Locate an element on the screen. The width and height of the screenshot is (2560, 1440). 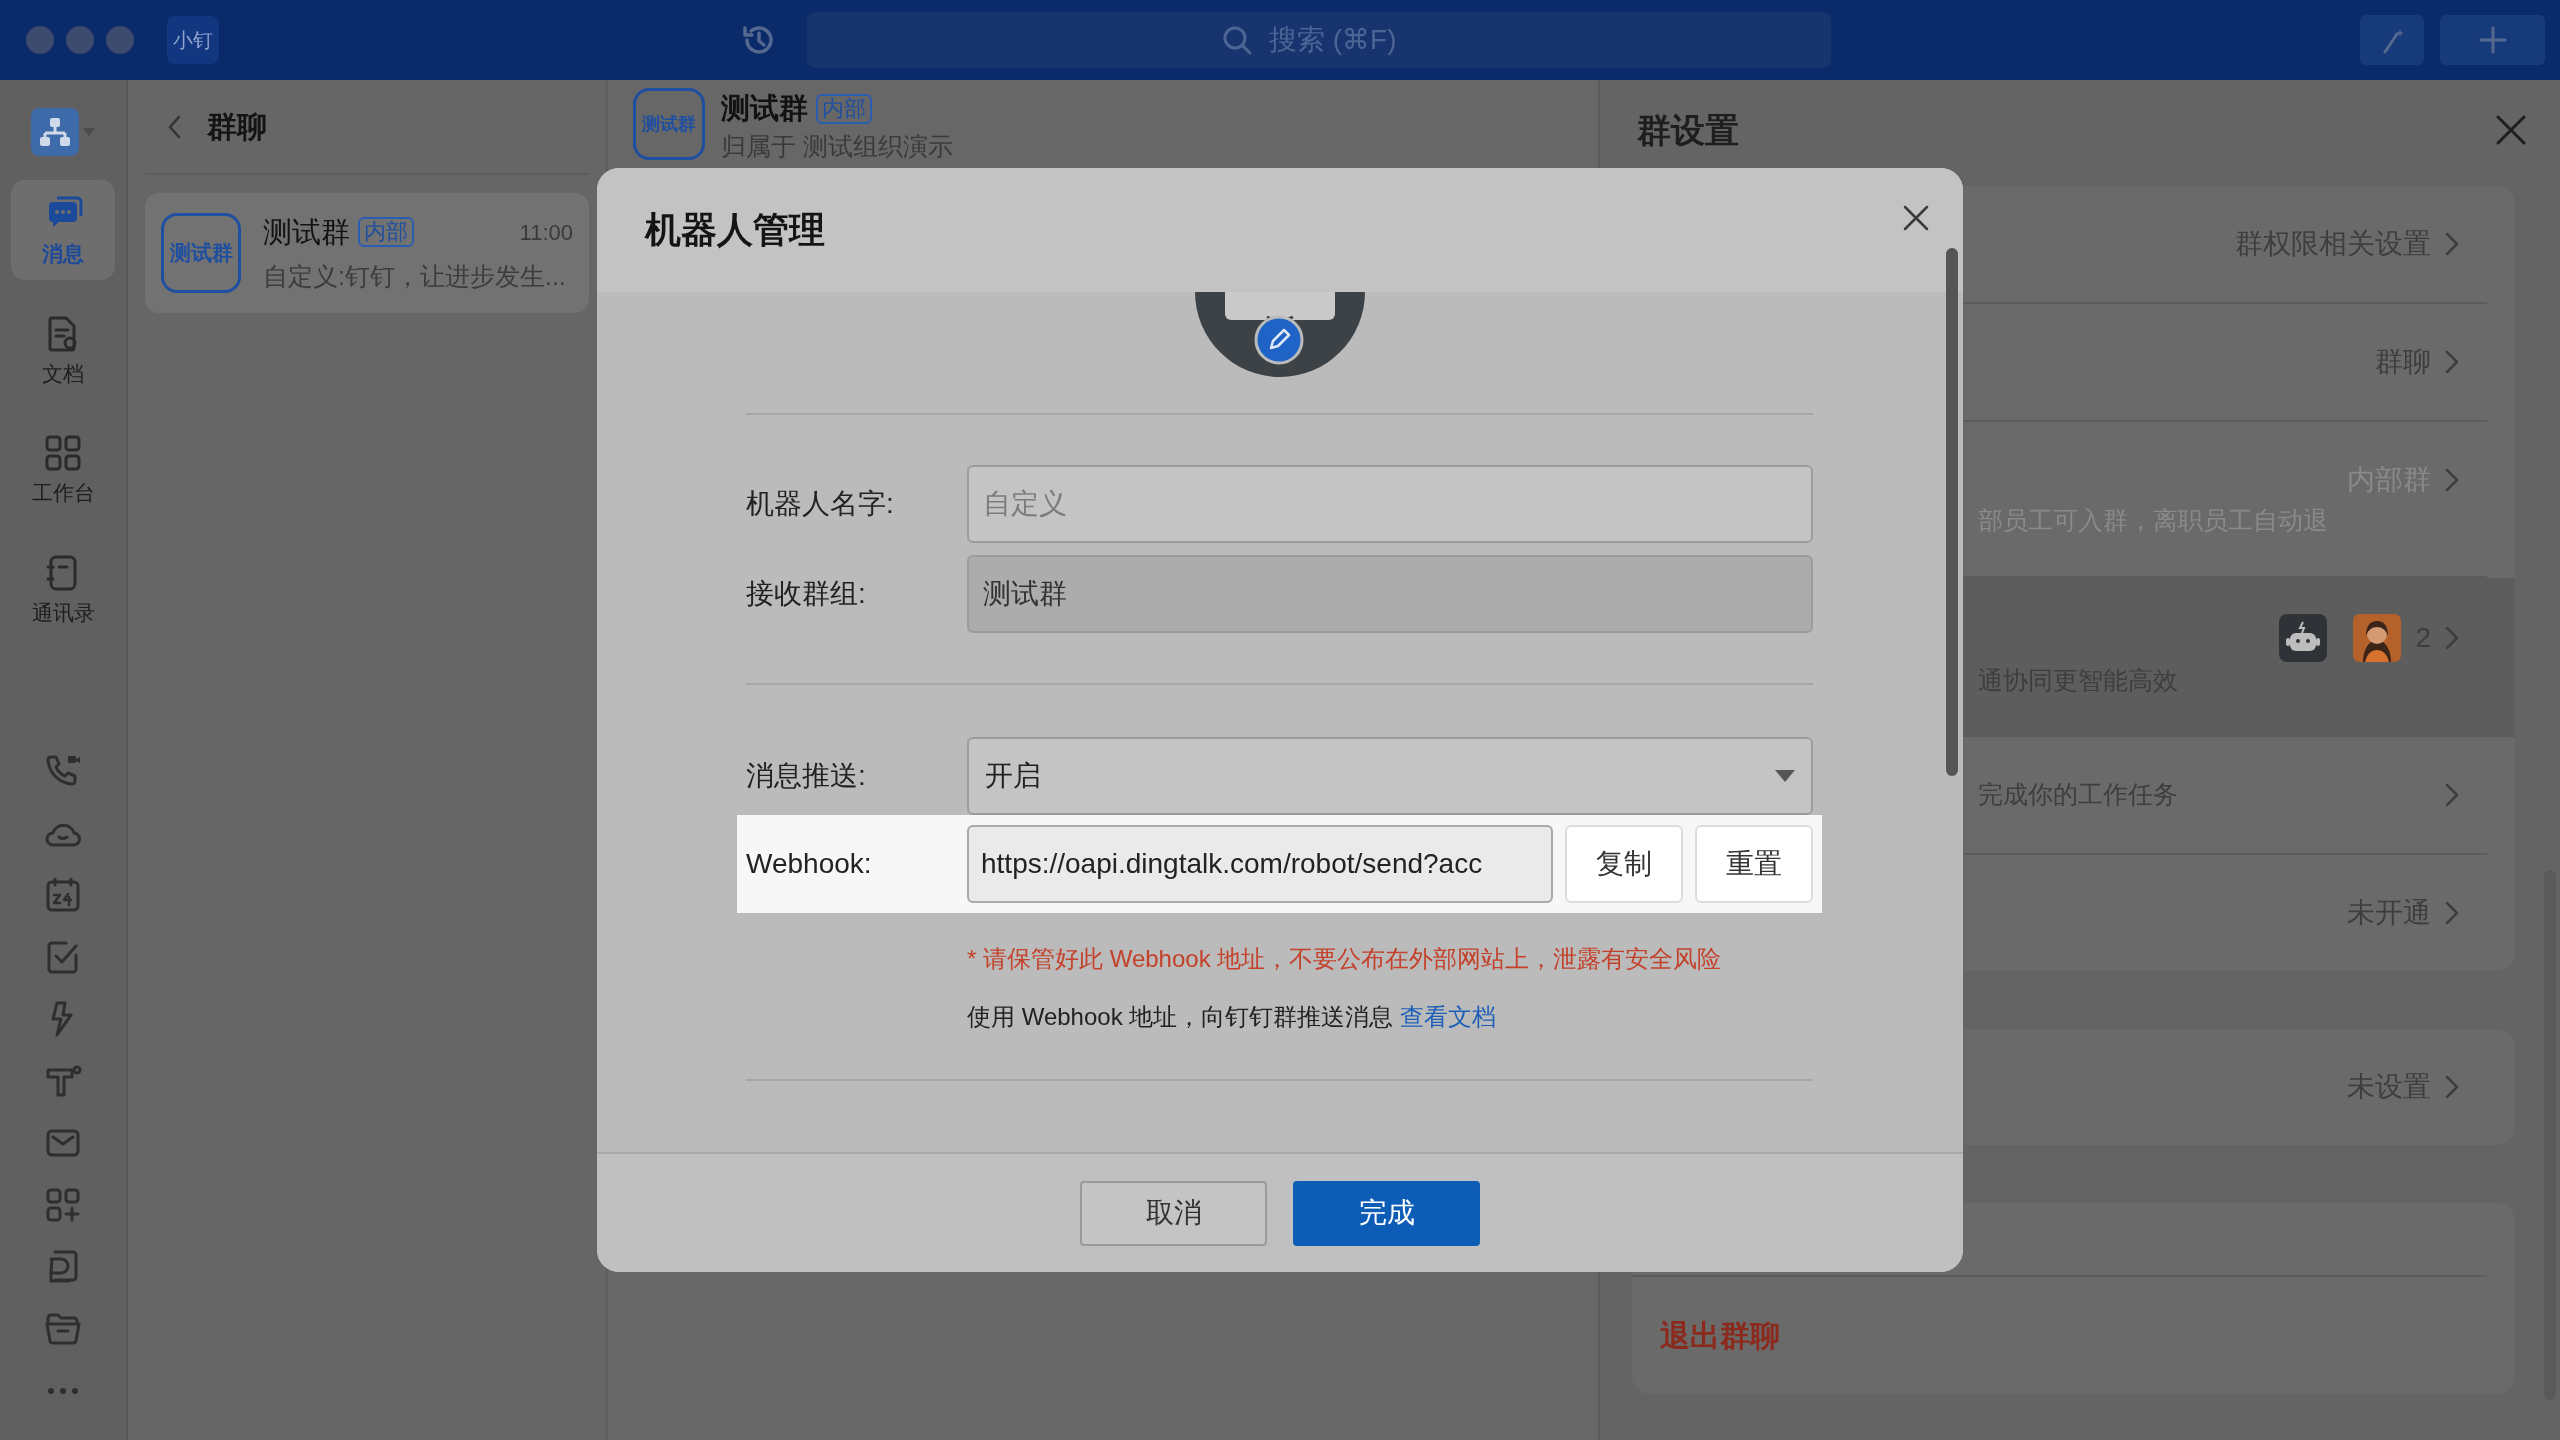
text-field: 自定义 is located at coordinates (1390, 504).